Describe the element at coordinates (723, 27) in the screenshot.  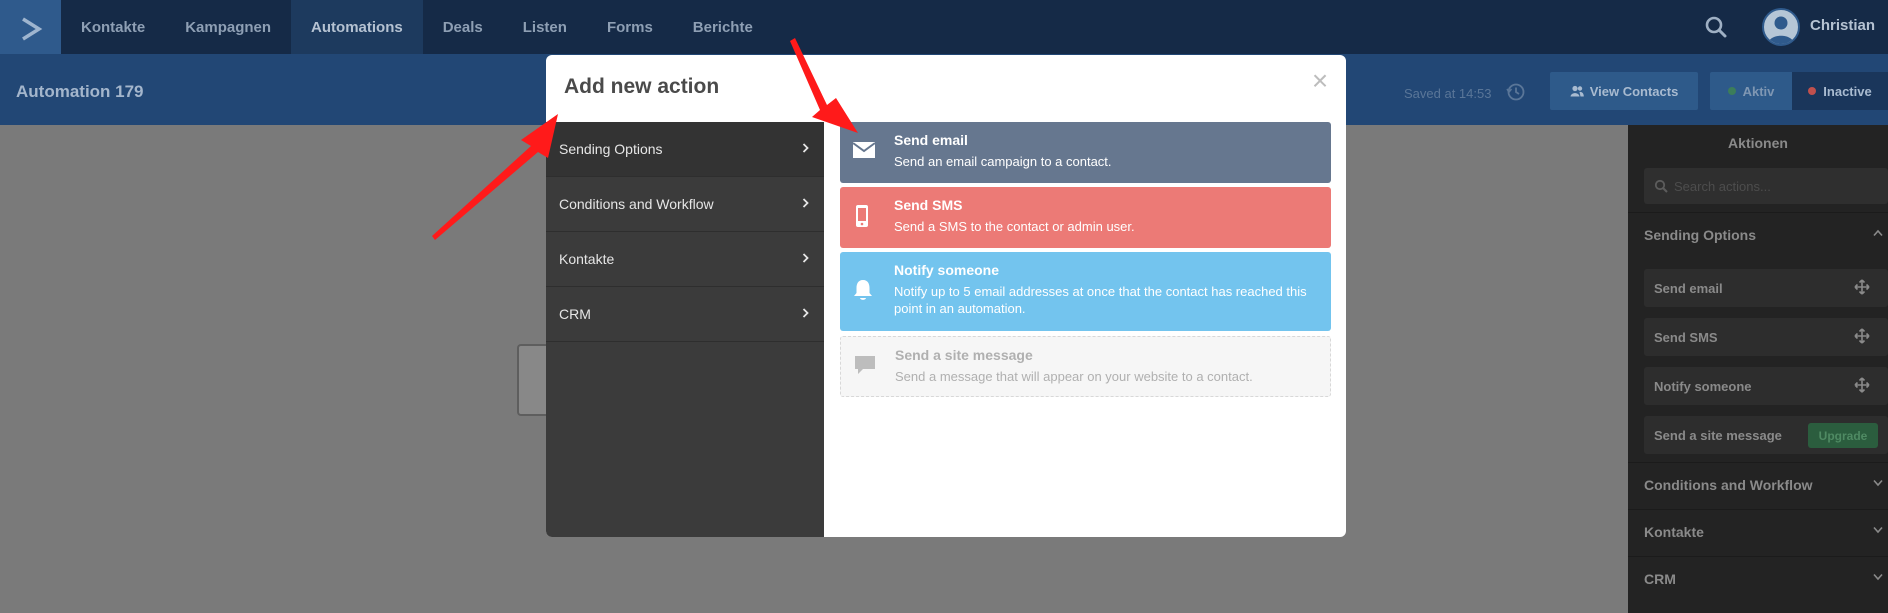
I see `nav-item-berichte: Berichte` at that location.